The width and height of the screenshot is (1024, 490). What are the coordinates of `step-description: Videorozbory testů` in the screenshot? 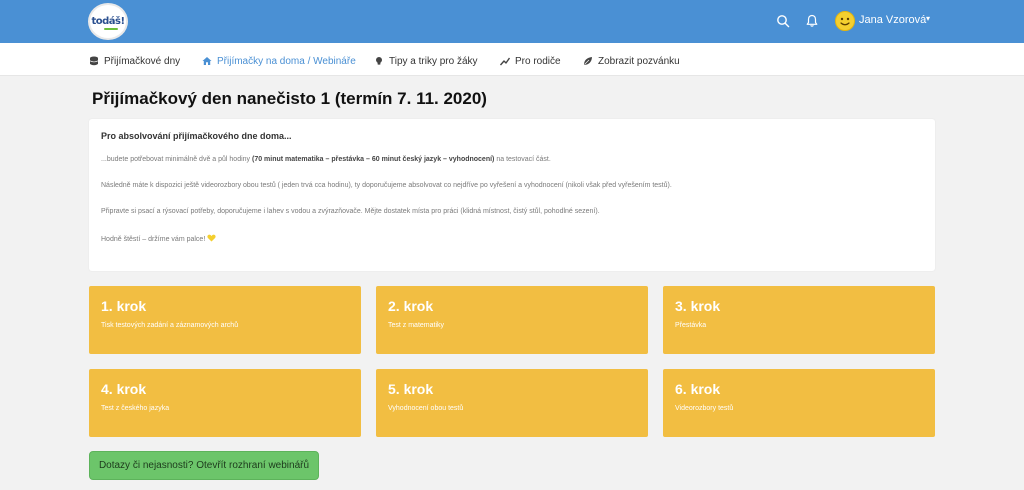 It's located at (704, 408).